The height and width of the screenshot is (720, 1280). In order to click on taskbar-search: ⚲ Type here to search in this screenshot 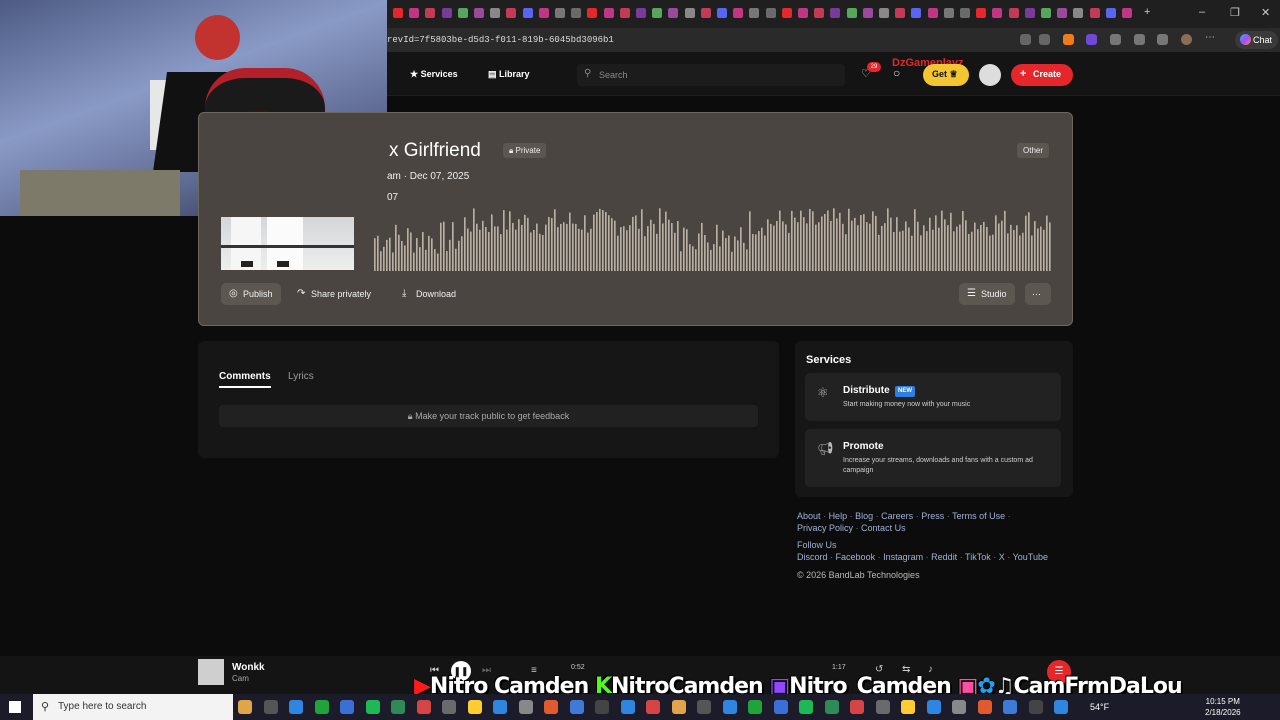, I will do `click(133, 707)`.